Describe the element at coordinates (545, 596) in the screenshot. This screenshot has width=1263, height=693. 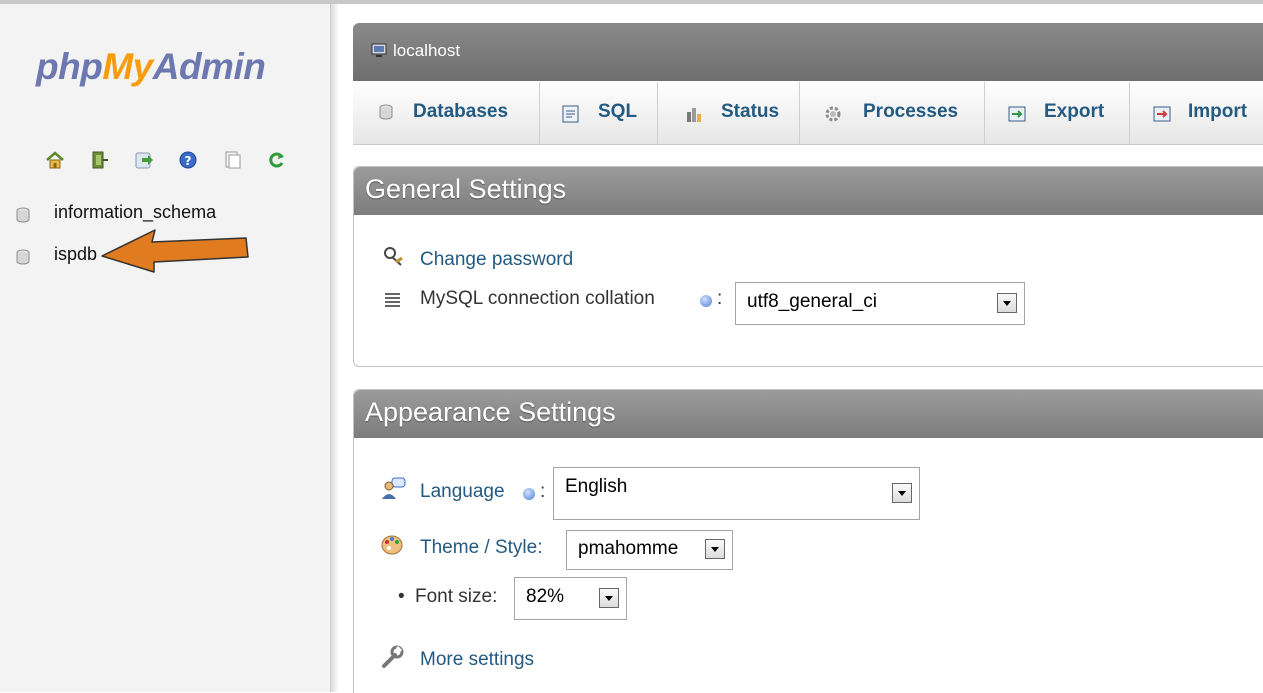
I see `select-value: 82%` at that location.